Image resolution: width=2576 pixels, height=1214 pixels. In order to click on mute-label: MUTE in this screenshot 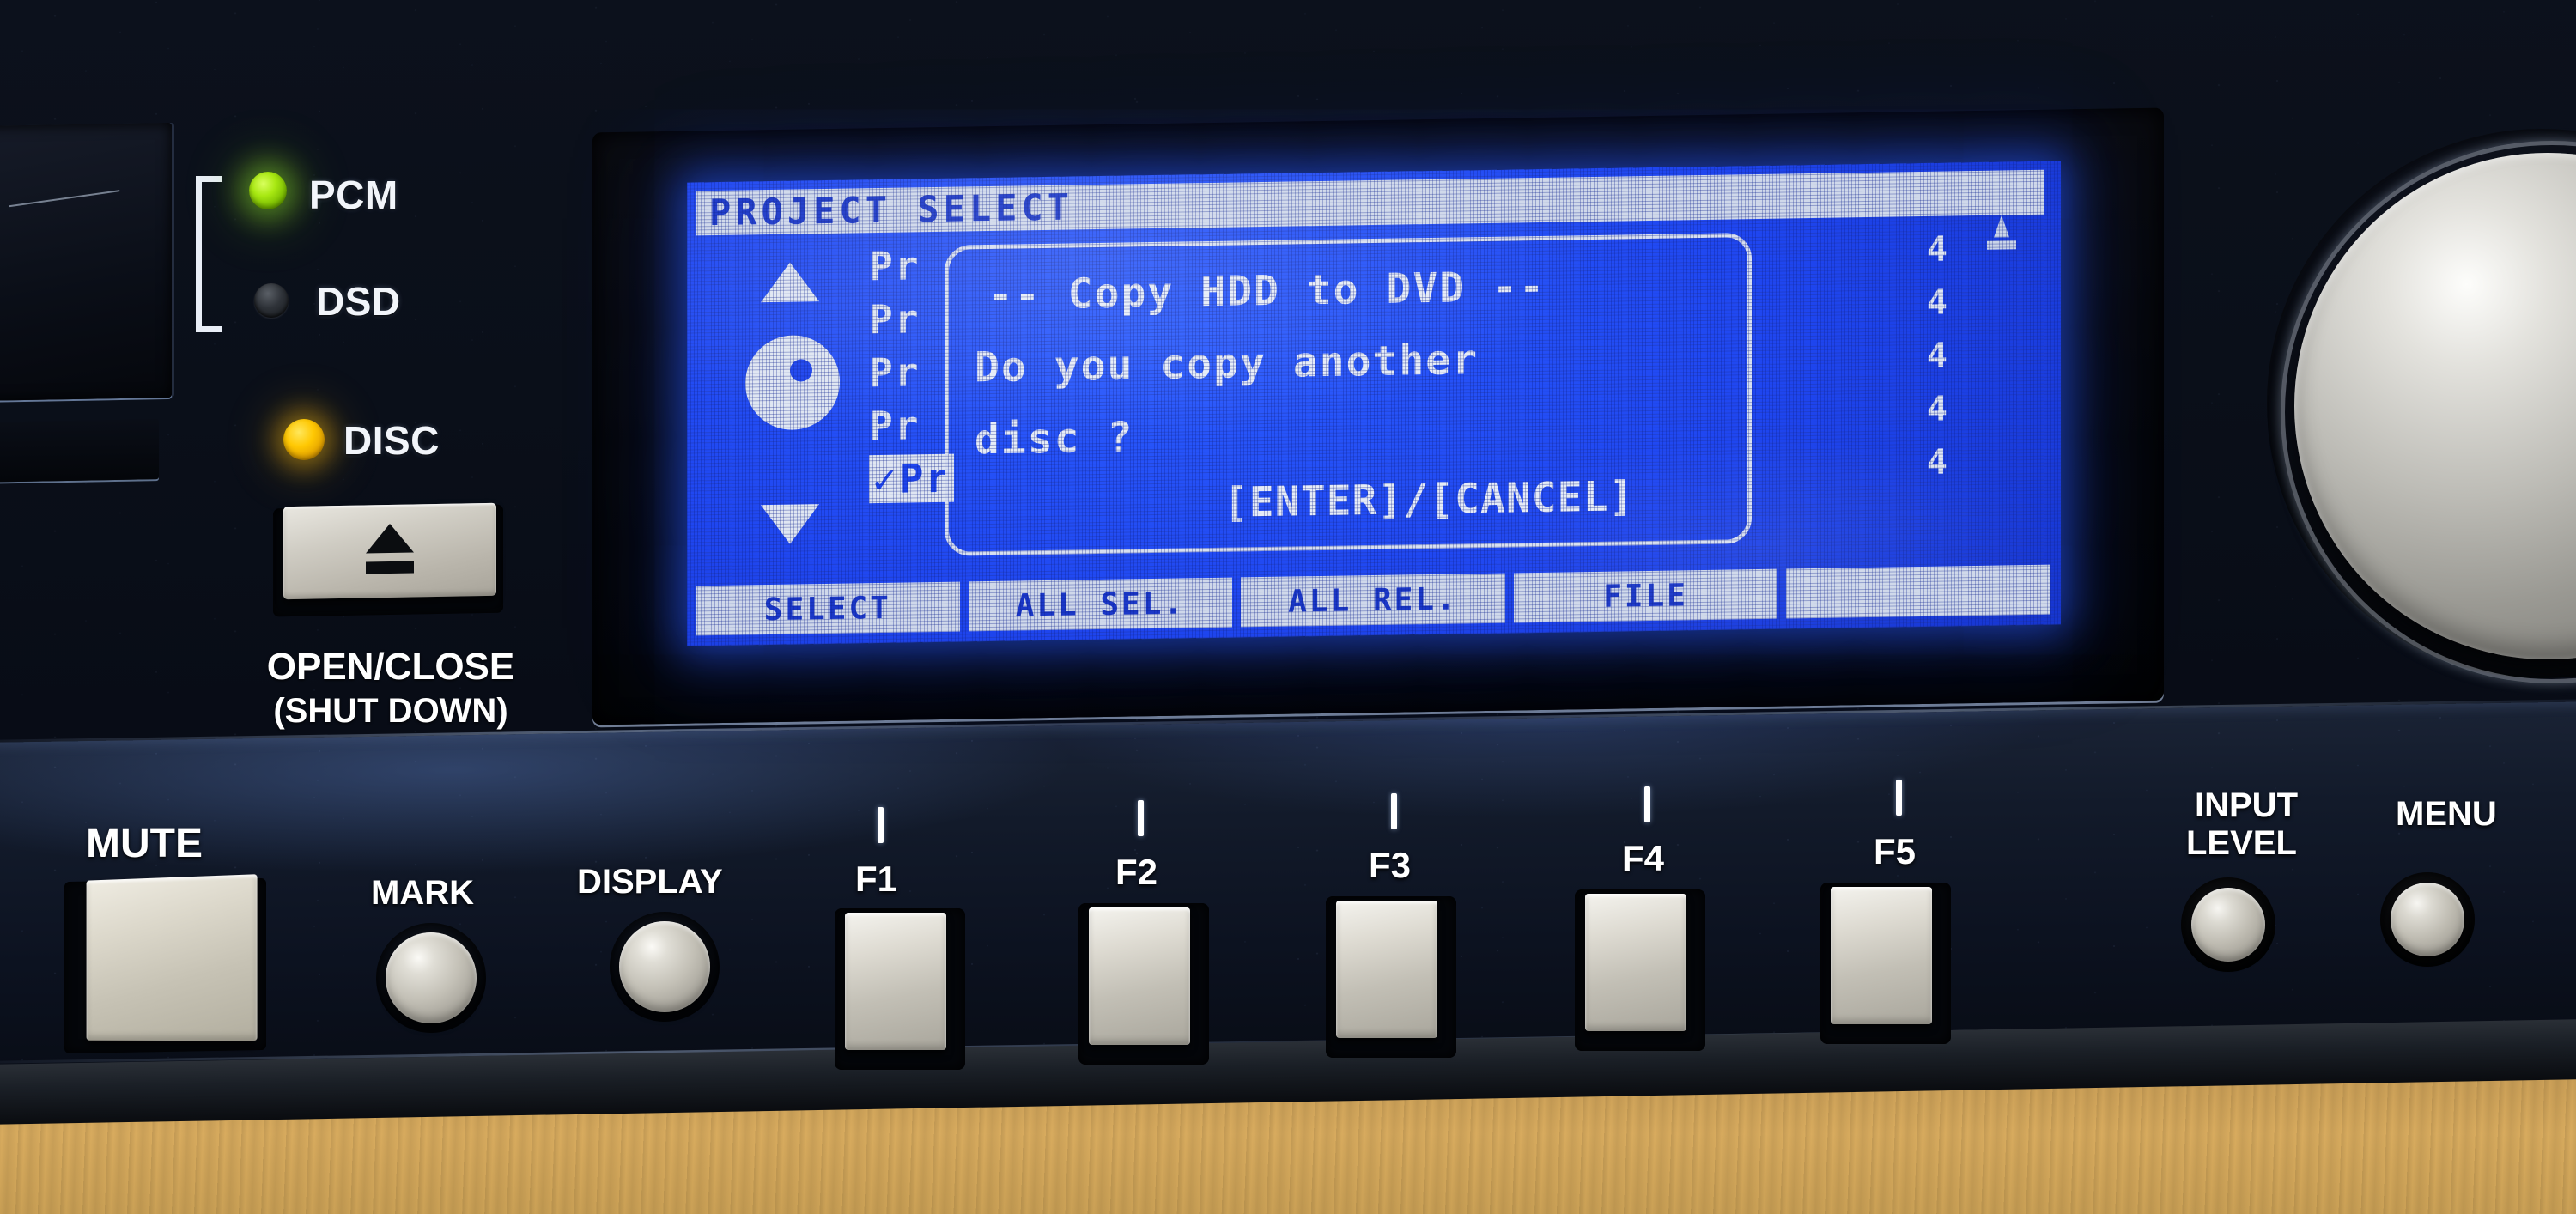, I will do `click(144, 843)`.